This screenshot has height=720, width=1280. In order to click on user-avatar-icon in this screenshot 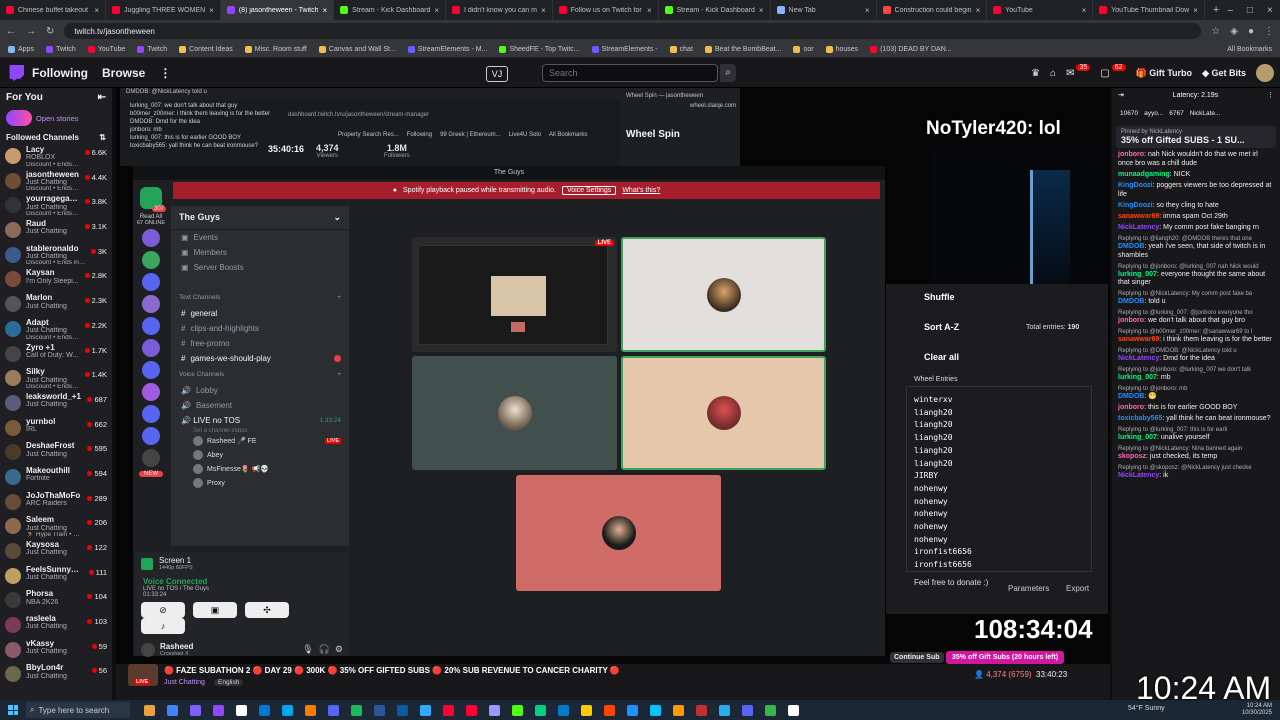, I will do `click(148, 649)`.